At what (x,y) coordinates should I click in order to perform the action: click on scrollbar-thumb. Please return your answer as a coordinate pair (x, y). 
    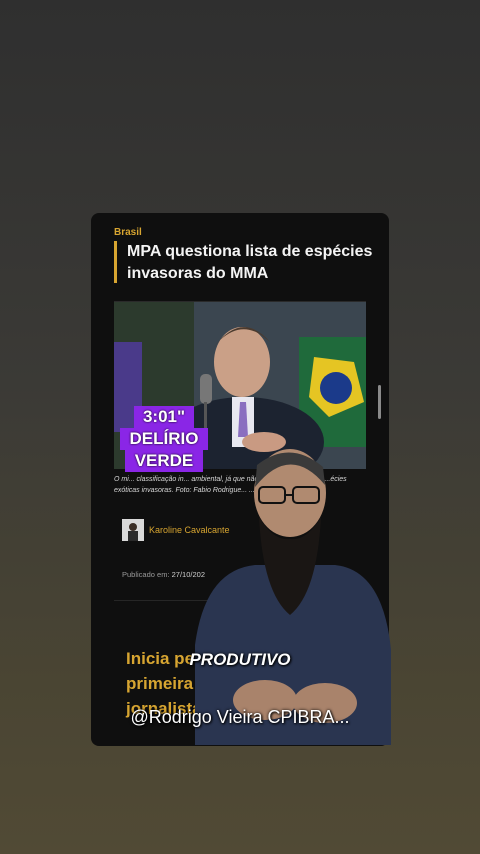
    Looking at the image, I should click on (379, 402).